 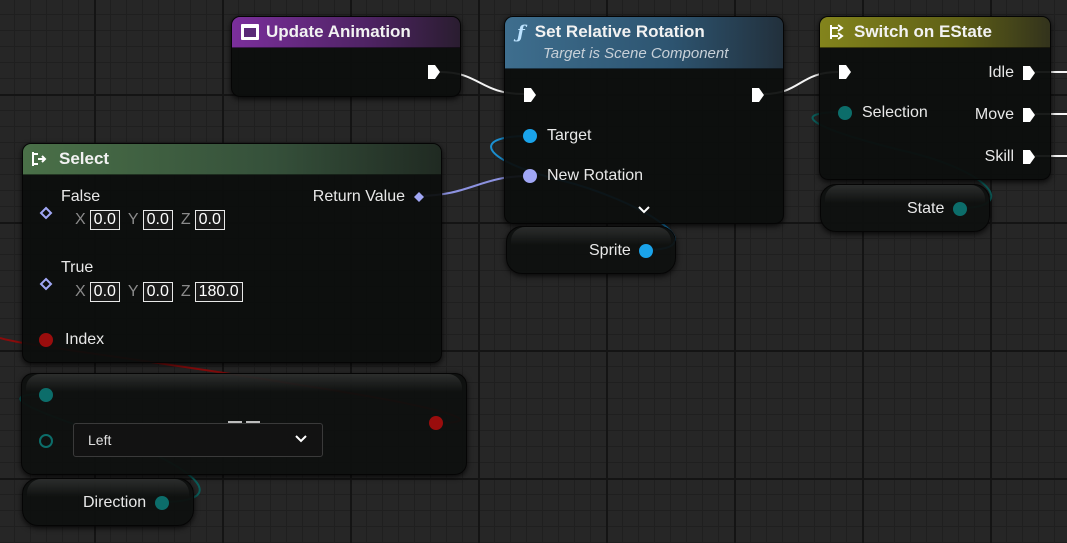 What do you see at coordinates (198, 440) in the screenshot?
I see `enum-dropdown: Left` at bounding box center [198, 440].